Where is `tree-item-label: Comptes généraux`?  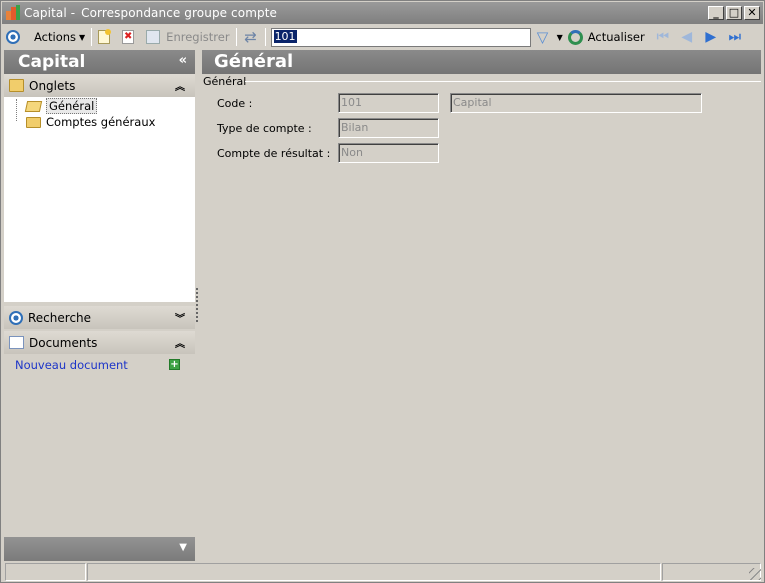
tree-item-label: Comptes généraux is located at coordinates (101, 122).